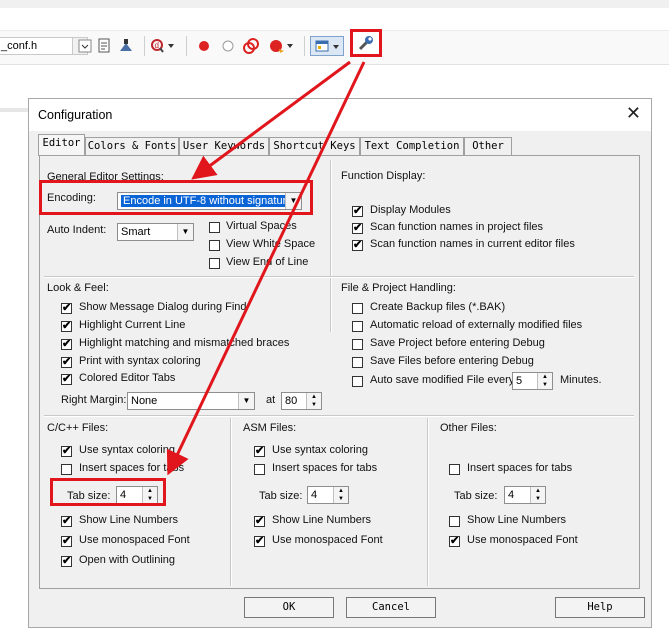 The width and height of the screenshot is (669, 629). Describe the element at coordinates (391, 607) in the screenshot. I see `cancel-button: Cancel` at that location.